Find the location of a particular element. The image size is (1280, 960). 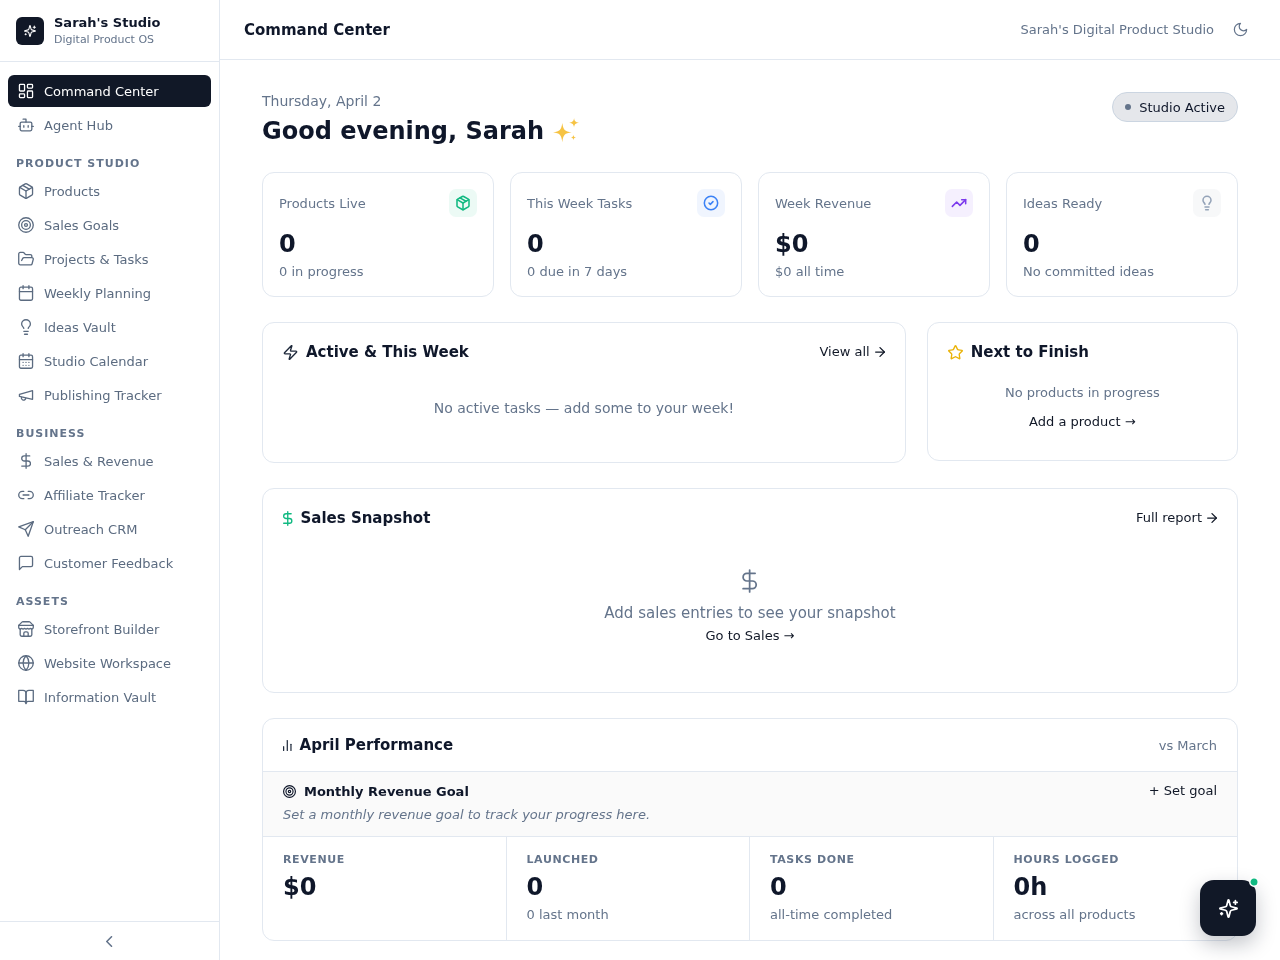

stat-label: Week Revenue is located at coordinates (823, 203).